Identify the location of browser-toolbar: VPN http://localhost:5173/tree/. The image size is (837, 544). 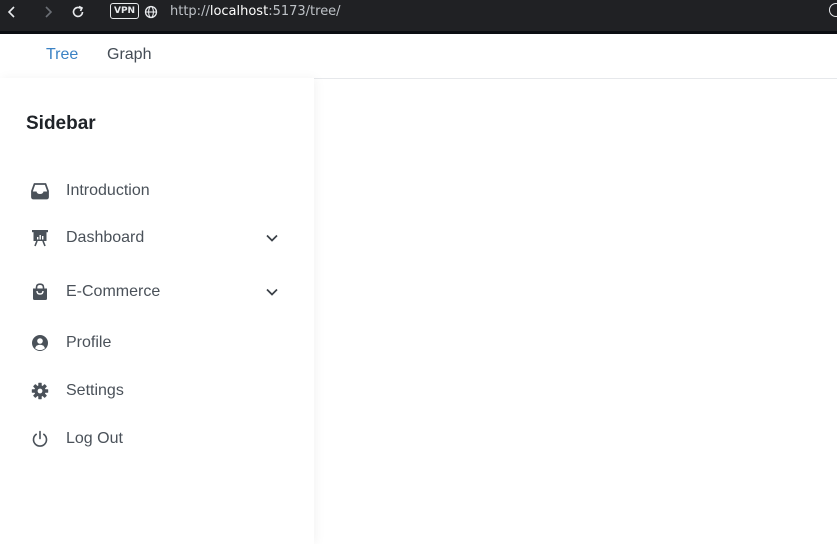
(418, 15).